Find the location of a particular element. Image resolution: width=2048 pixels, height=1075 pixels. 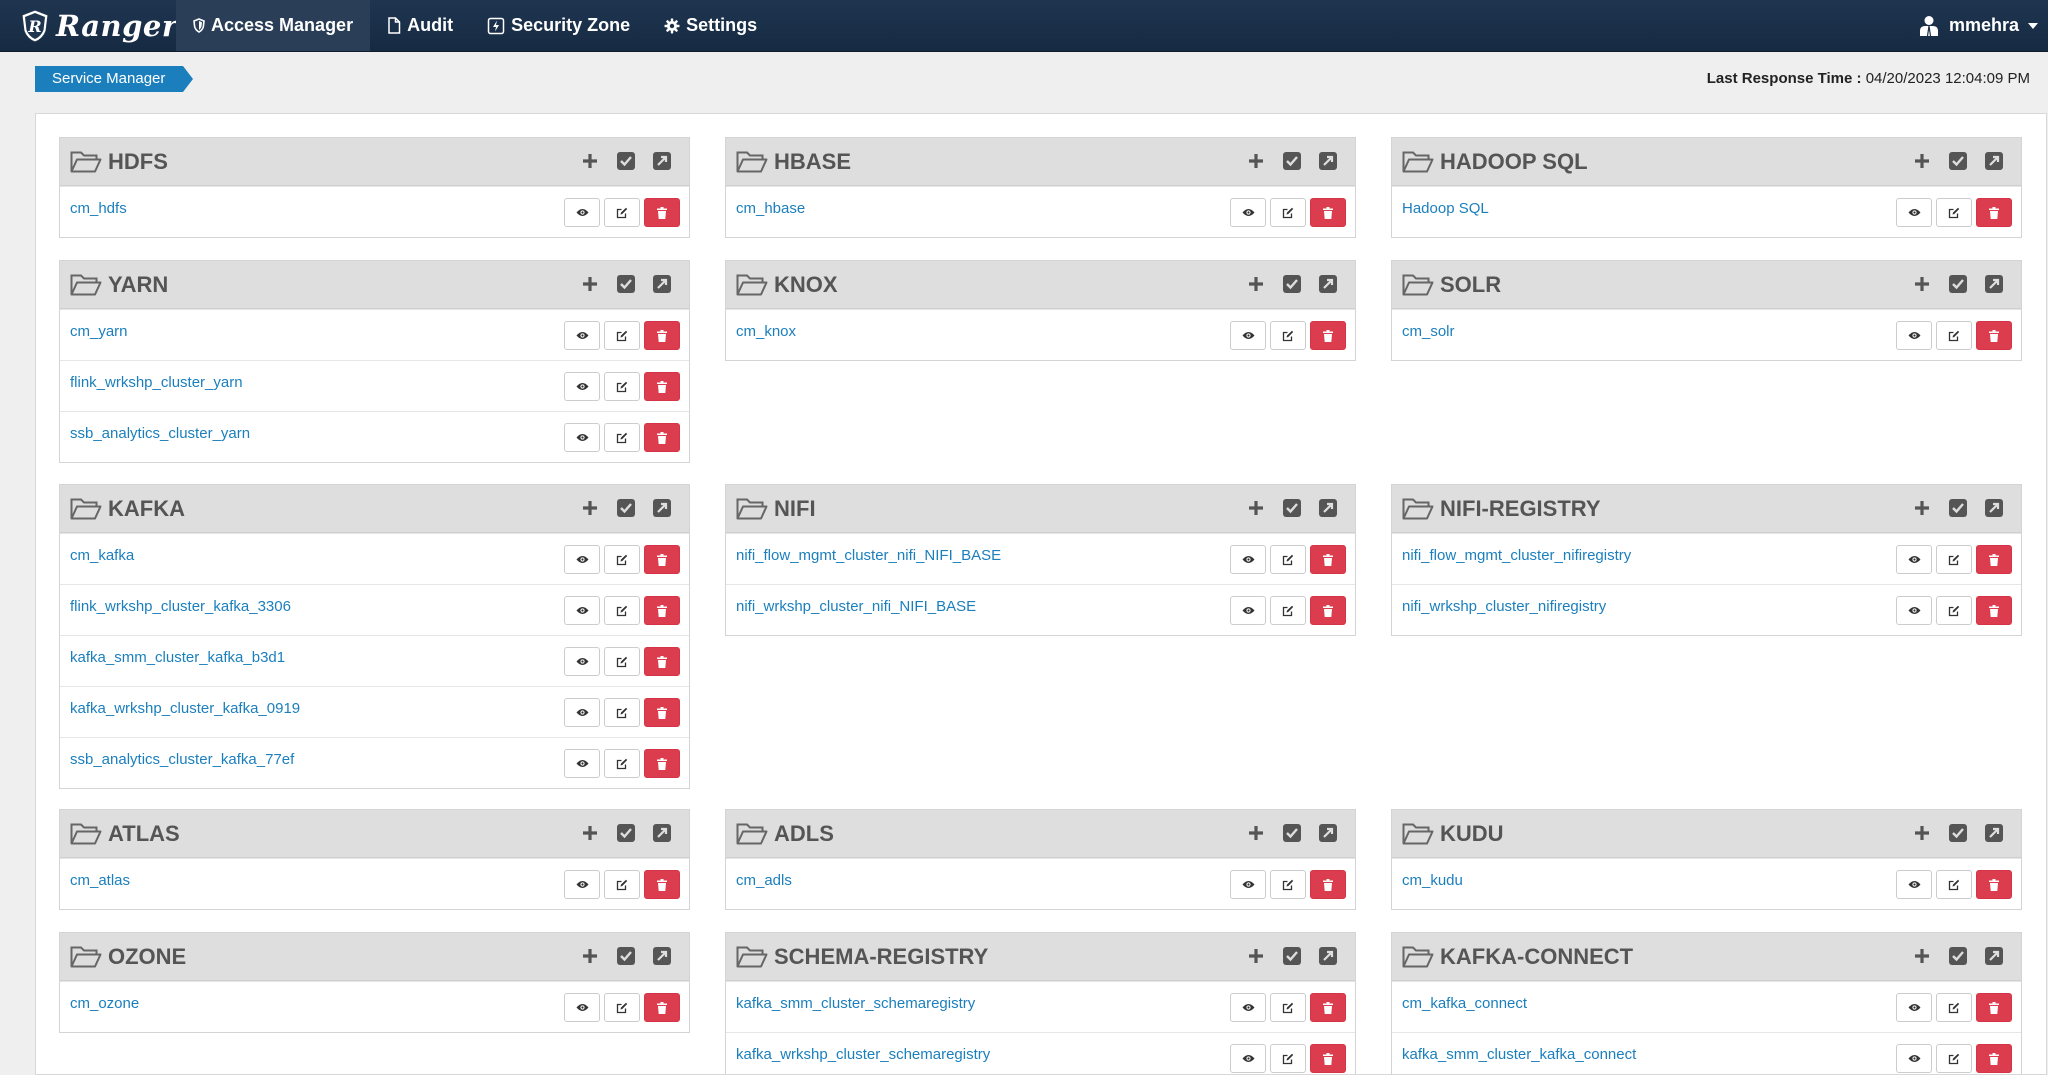

service-link: flink_wrkshp_cluster_kafka_3306 is located at coordinates (180, 606).